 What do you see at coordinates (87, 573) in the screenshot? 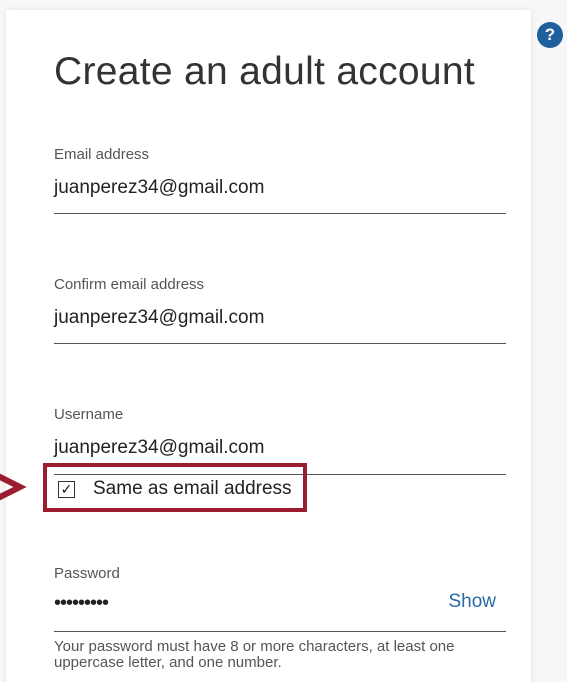
I see `password-label: Password` at bounding box center [87, 573].